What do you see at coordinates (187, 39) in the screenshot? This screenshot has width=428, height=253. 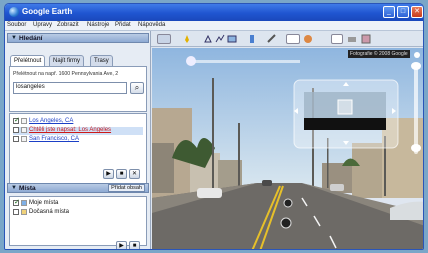 I see `placemark-icon` at bounding box center [187, 39].